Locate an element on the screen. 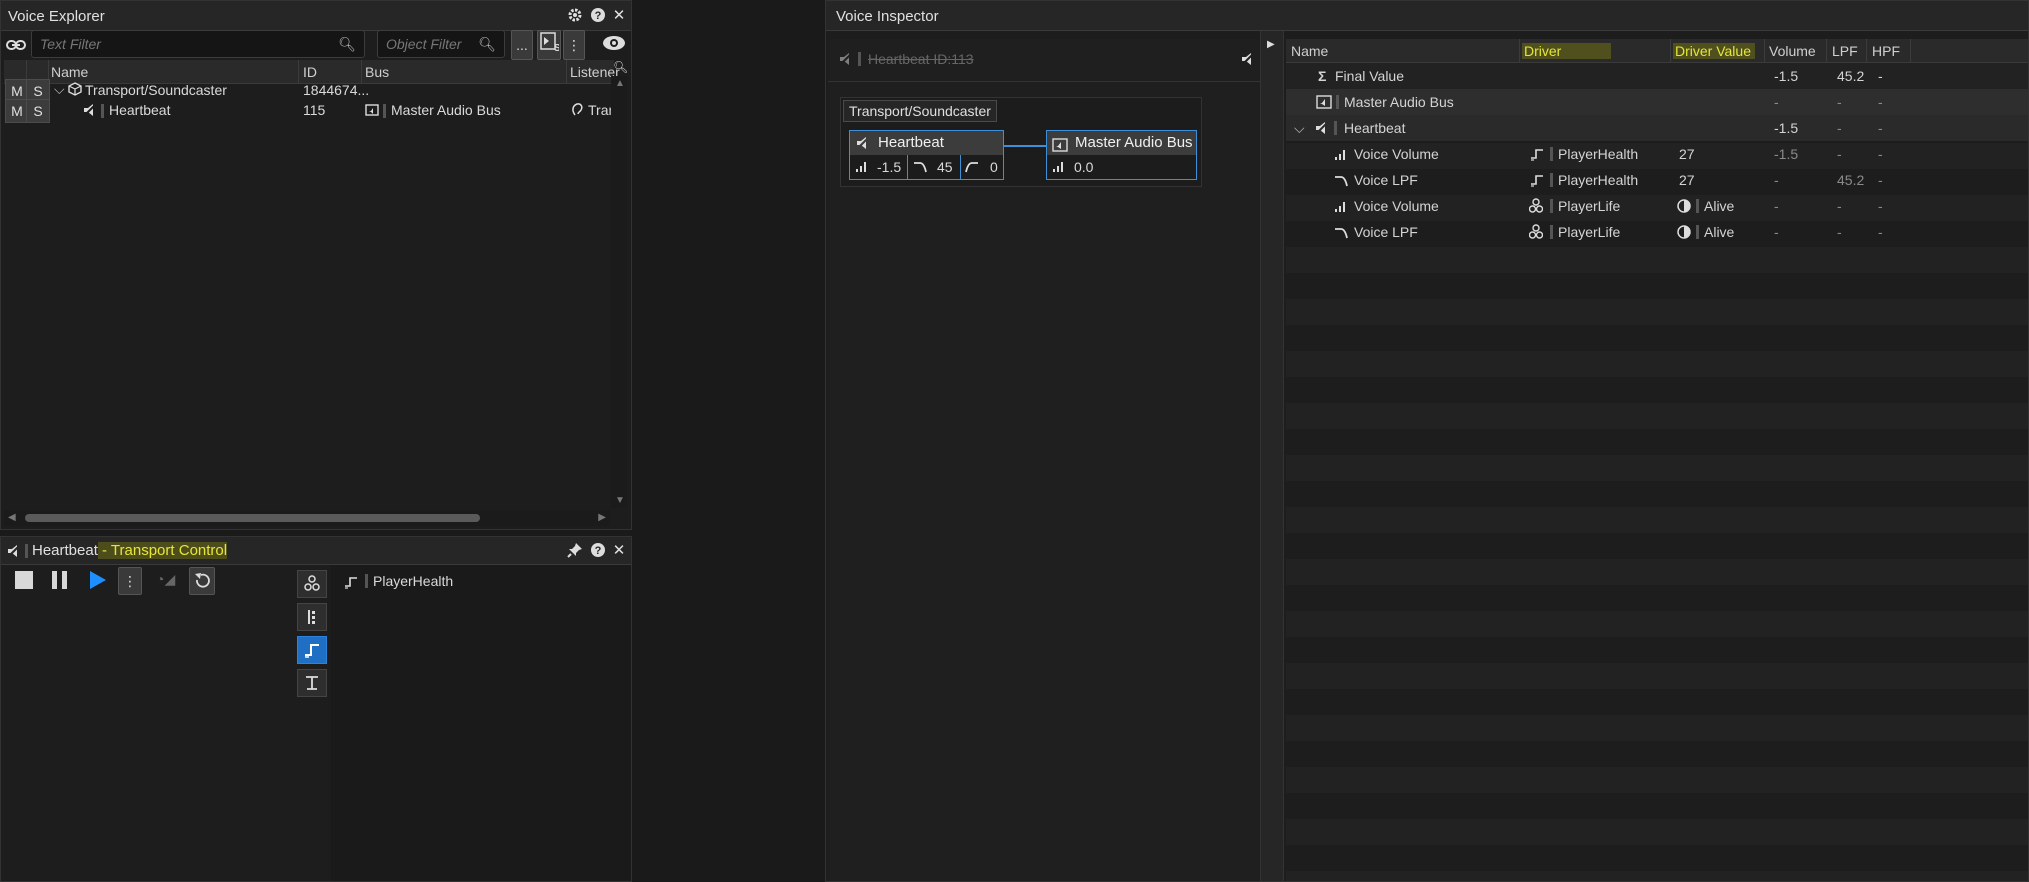 This screenshot has height=882, width=2029. text-filter-field: 🔍︎ is located at coordinates (198, 44).